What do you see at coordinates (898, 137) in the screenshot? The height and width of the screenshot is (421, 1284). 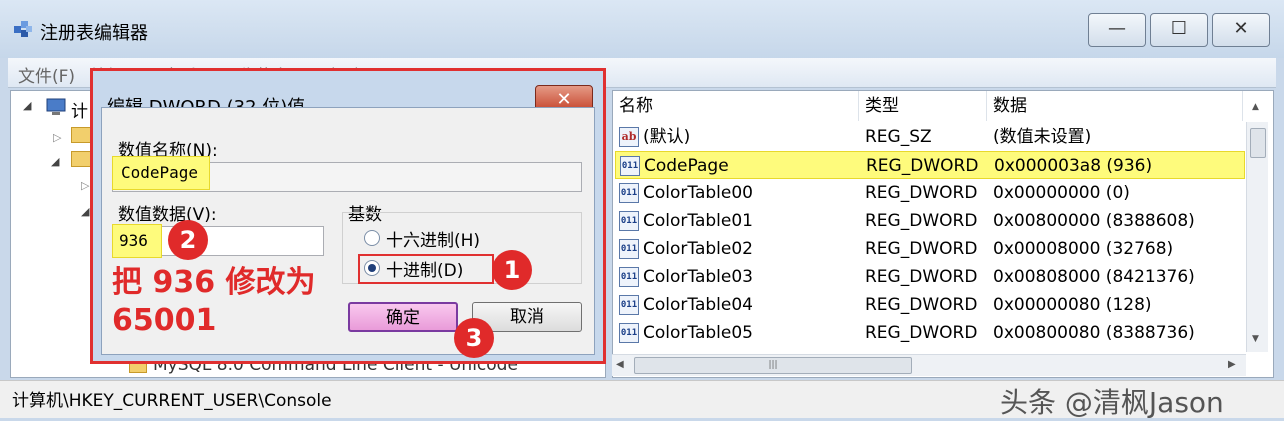 I see `value-type: REG_SZ` at bounding box center [898, 137].